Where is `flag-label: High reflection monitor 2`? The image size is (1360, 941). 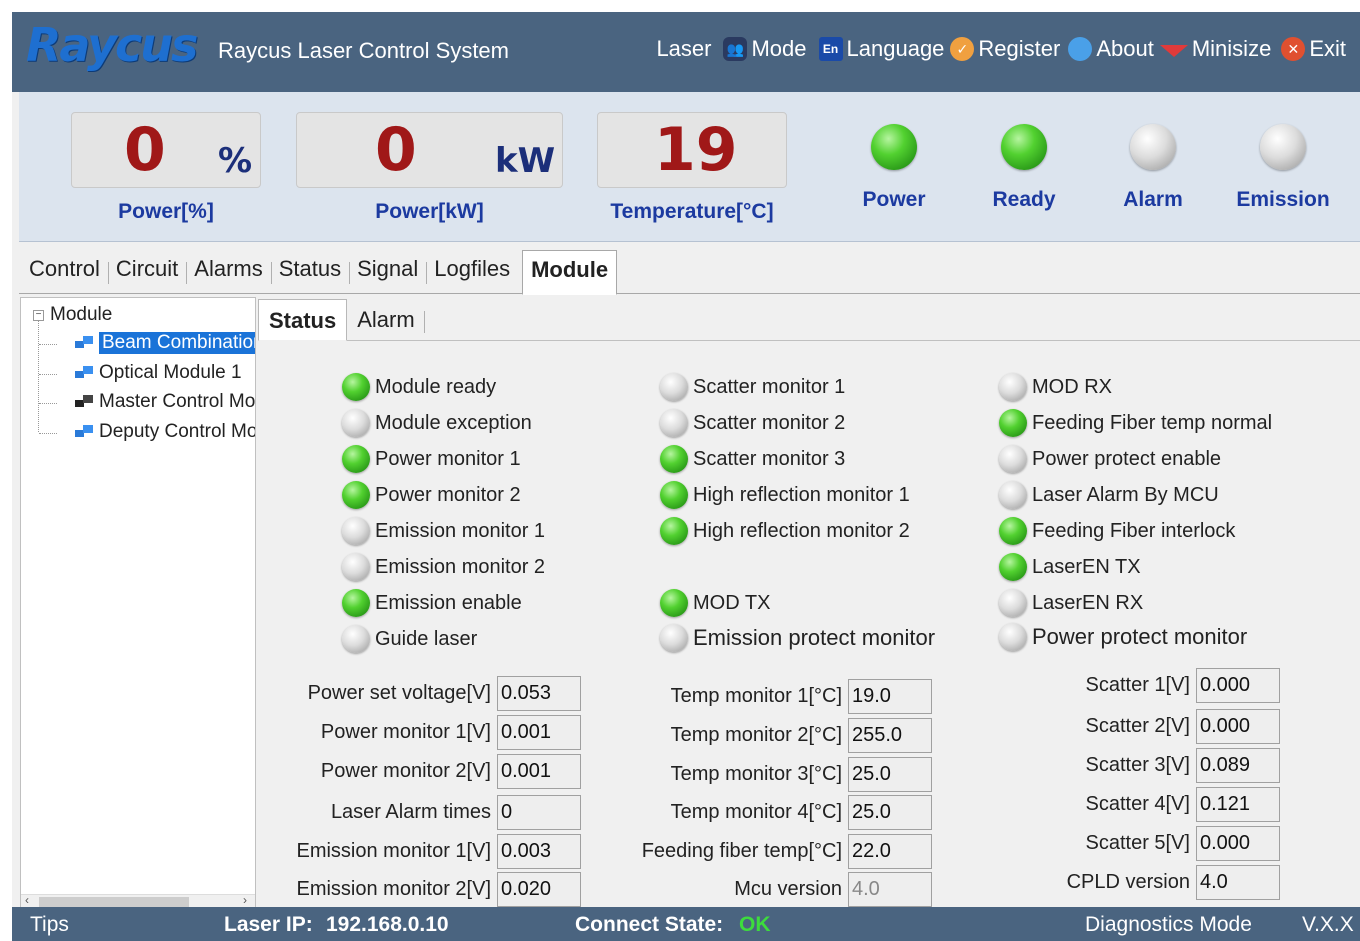 flag-label: High reflection monitor 2 is located at coordinates (801, 530).